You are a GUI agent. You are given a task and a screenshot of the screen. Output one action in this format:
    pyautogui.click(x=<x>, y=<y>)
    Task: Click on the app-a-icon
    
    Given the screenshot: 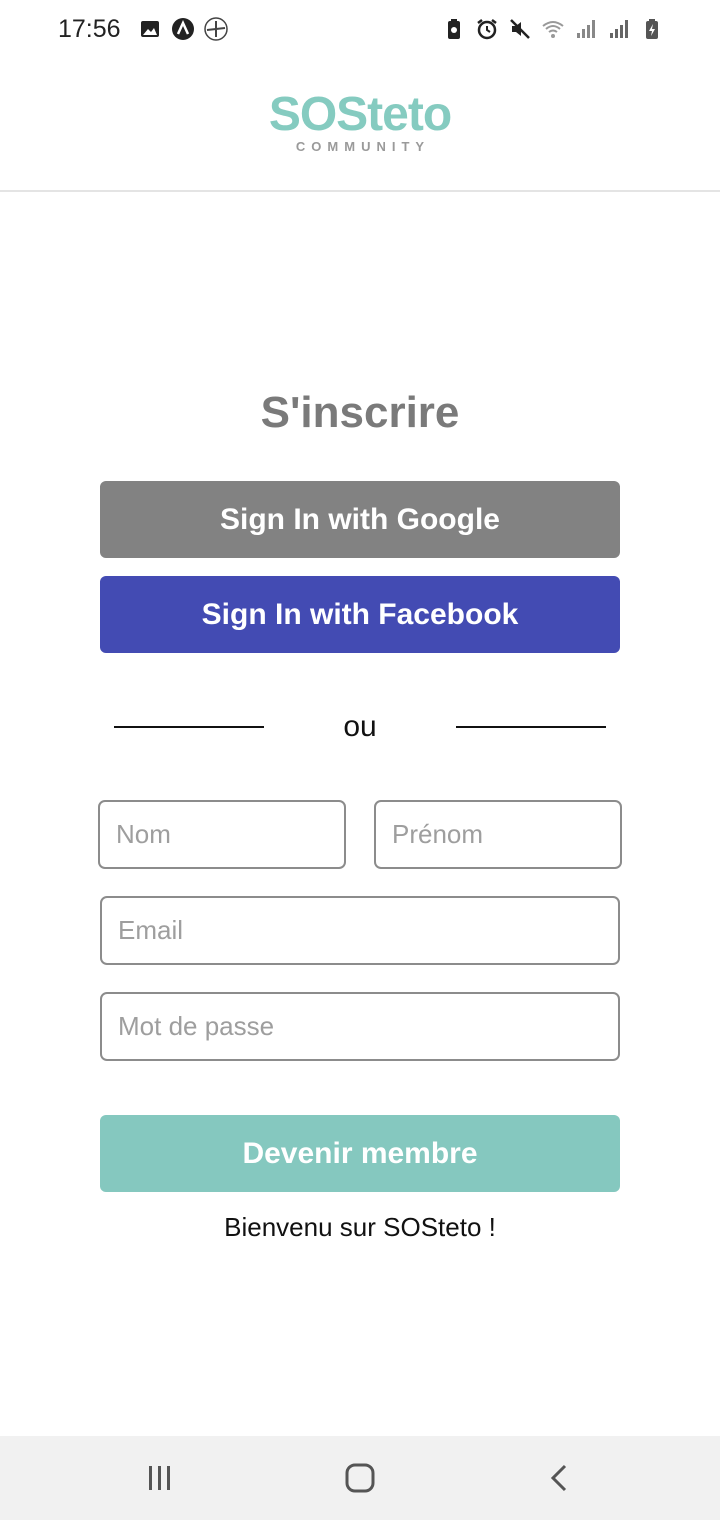 What is the action you would take?
    pyautogui.click(x=182, y=29)
    